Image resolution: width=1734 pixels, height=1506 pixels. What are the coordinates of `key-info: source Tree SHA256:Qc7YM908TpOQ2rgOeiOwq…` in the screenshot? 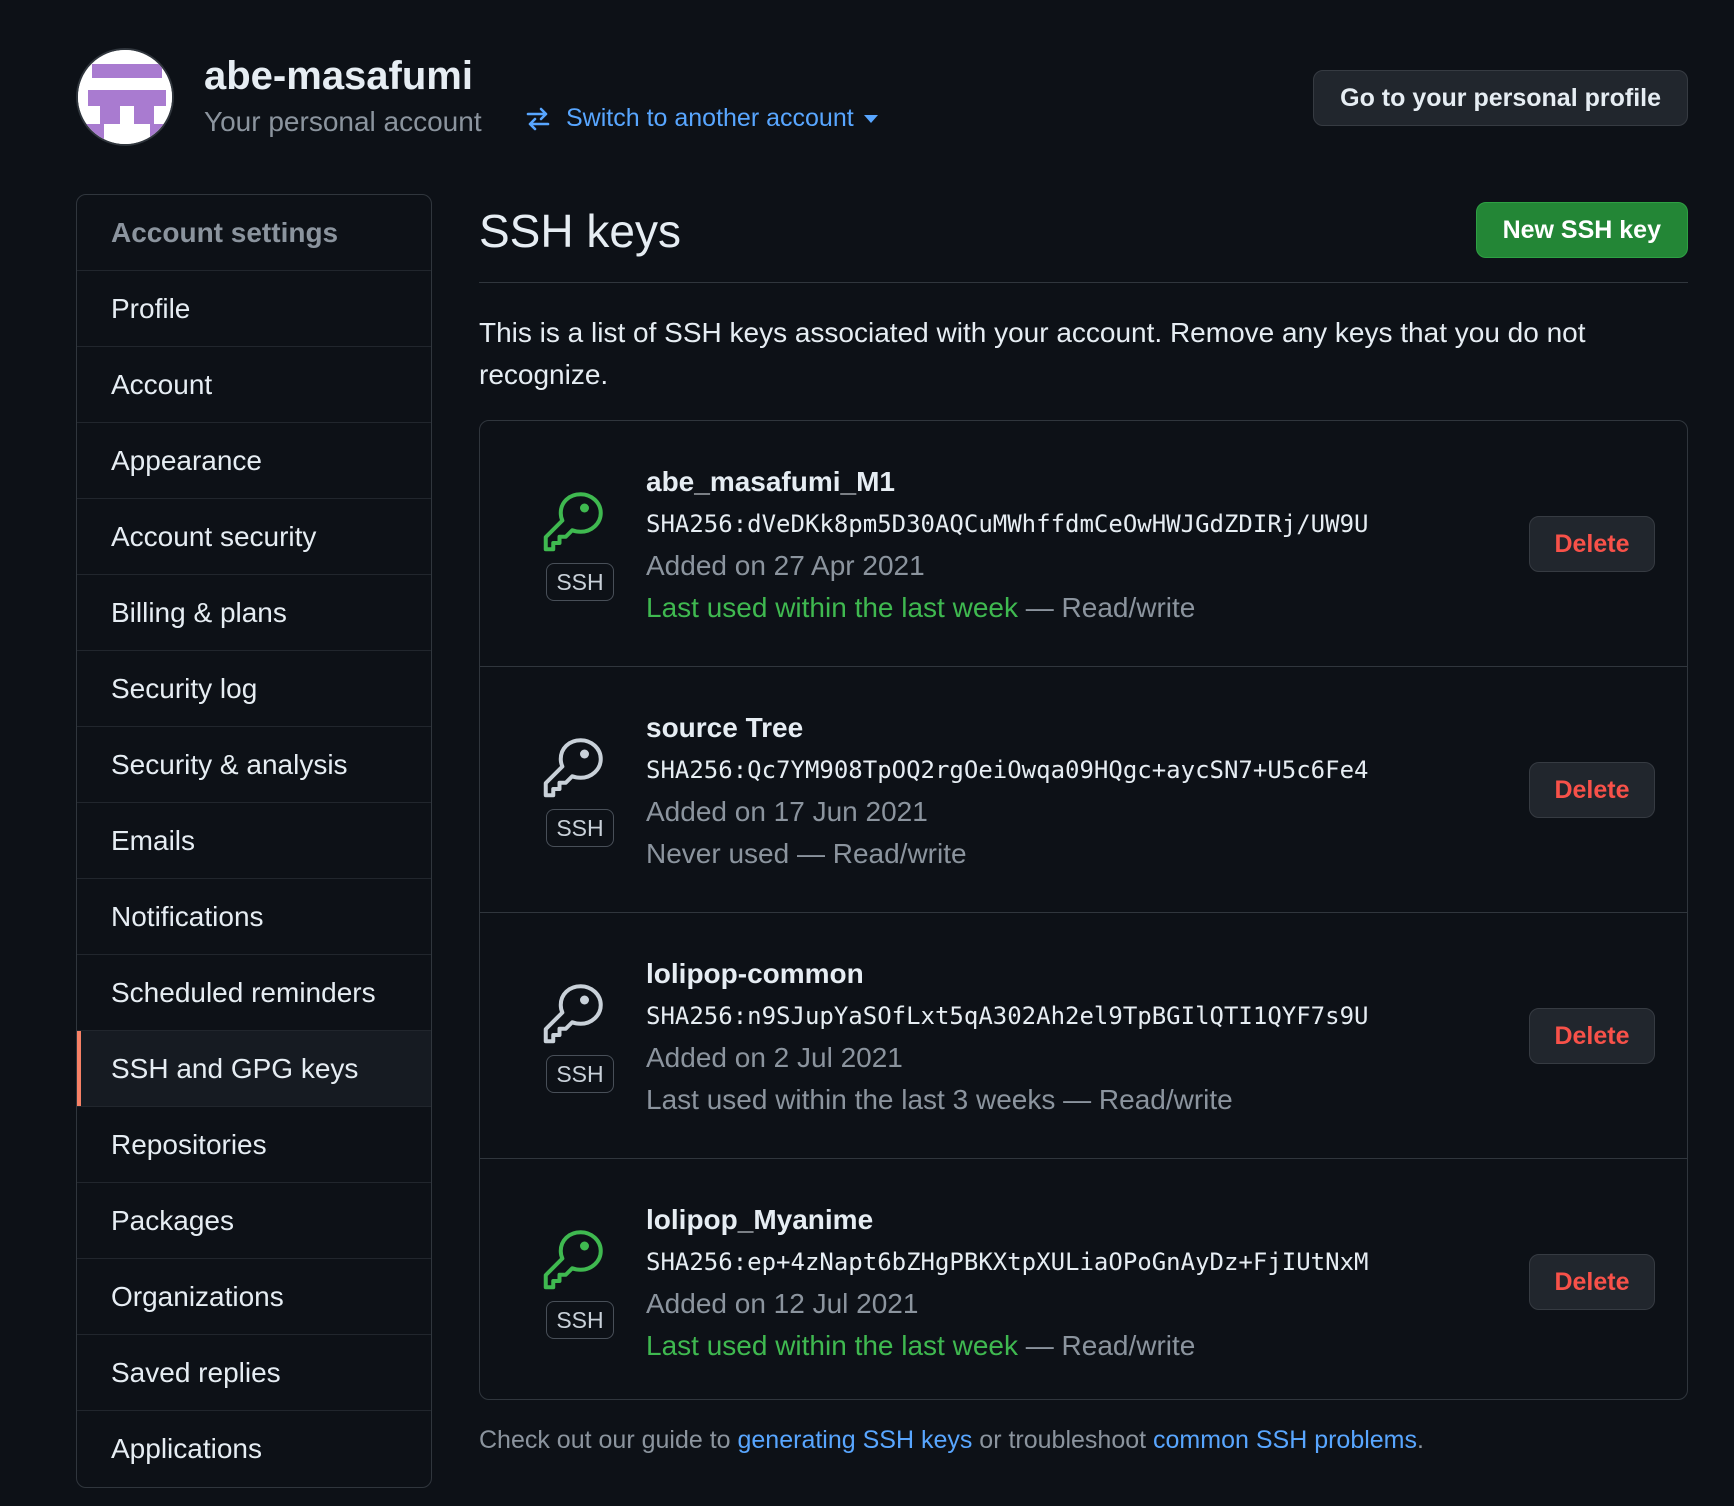 It's located at (1007, 791).